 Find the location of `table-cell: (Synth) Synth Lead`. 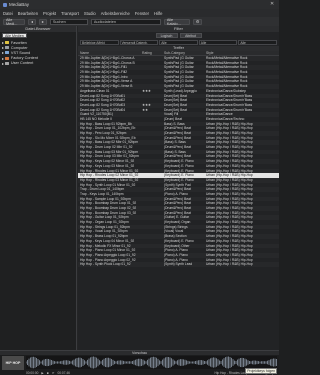

table-cell: (Synth) Synth Lead is located at coordinates (178, 264).